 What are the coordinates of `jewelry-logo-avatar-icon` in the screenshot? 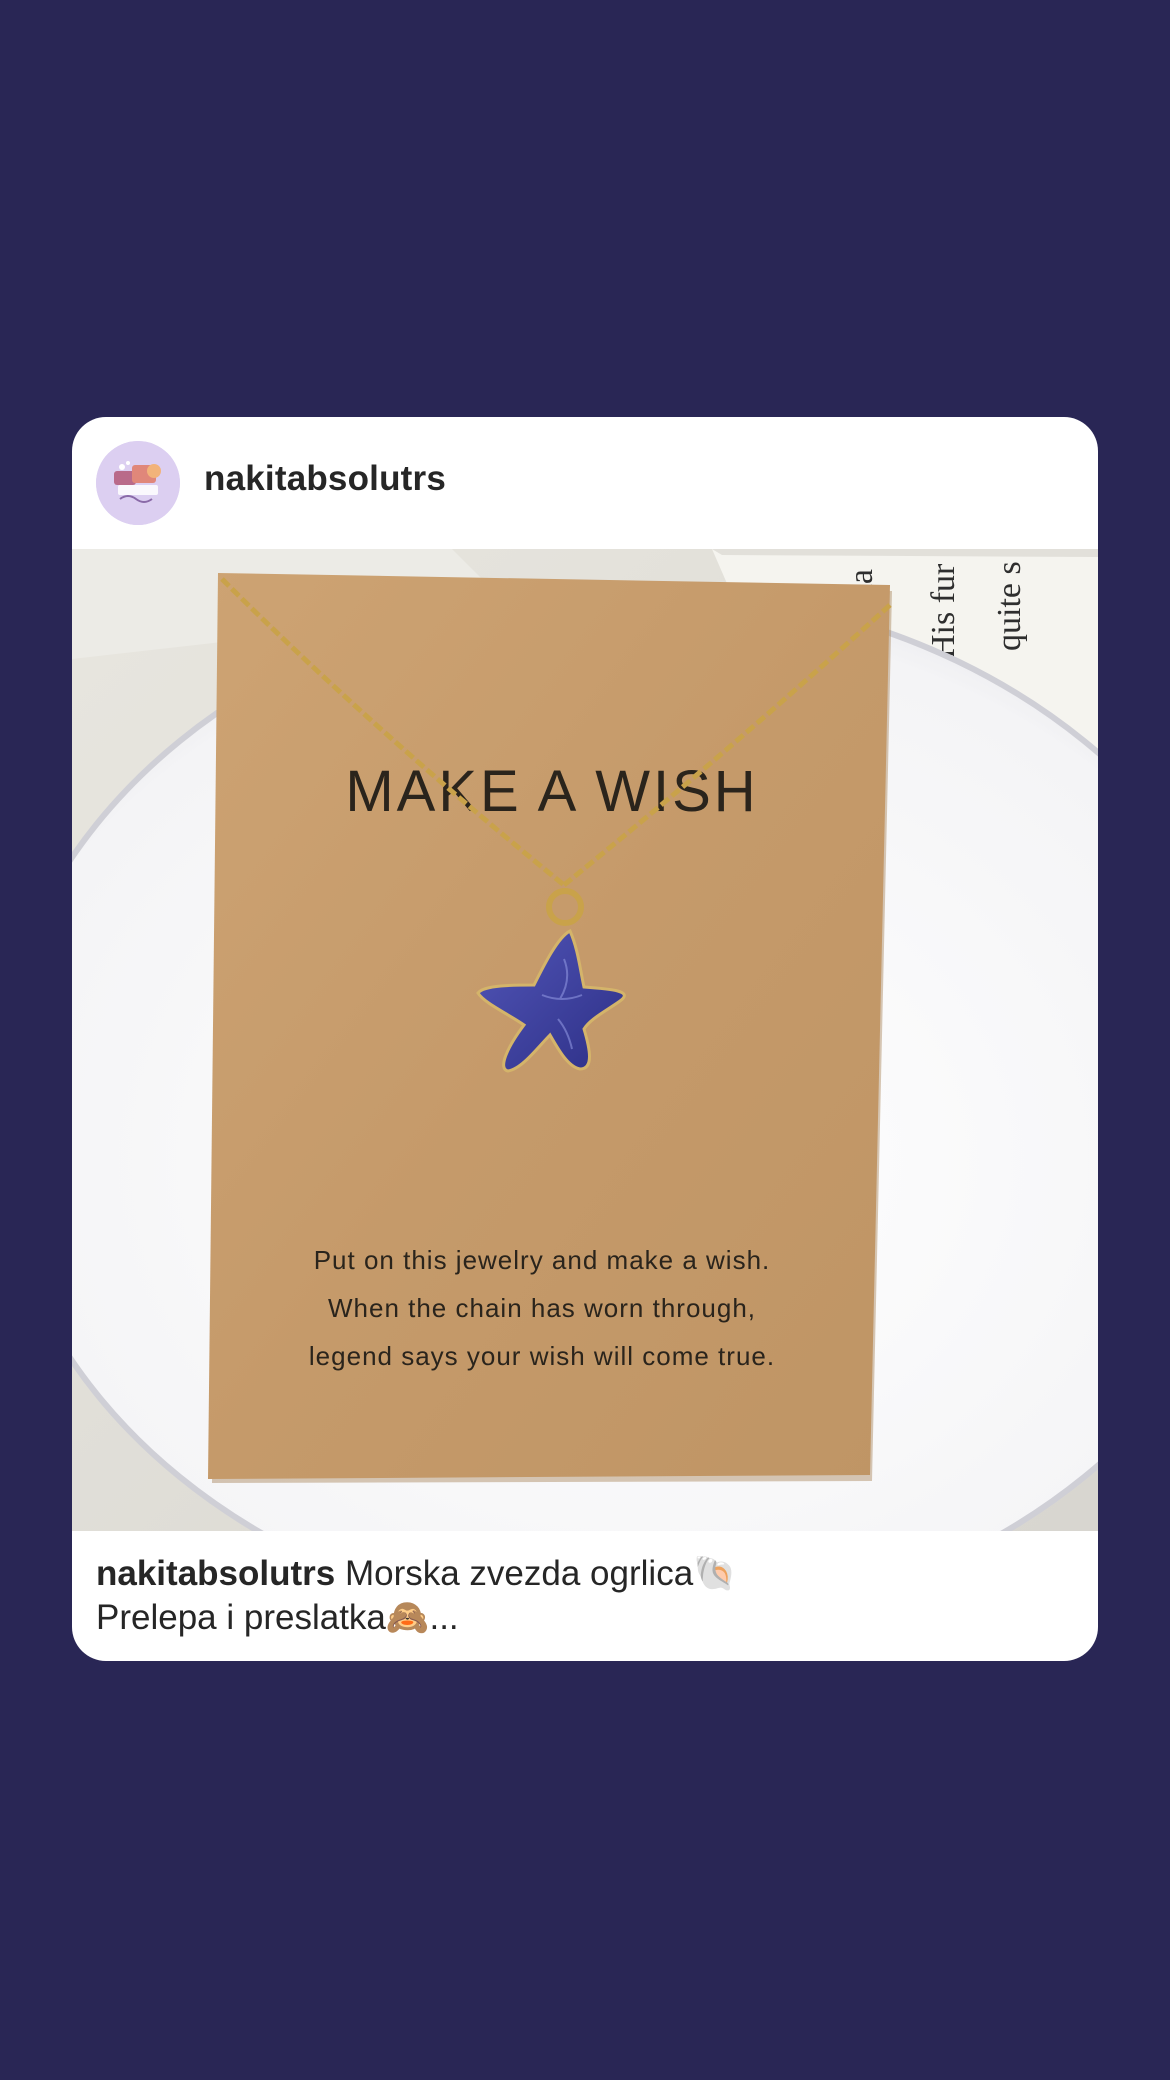 It's located at (138, 483).